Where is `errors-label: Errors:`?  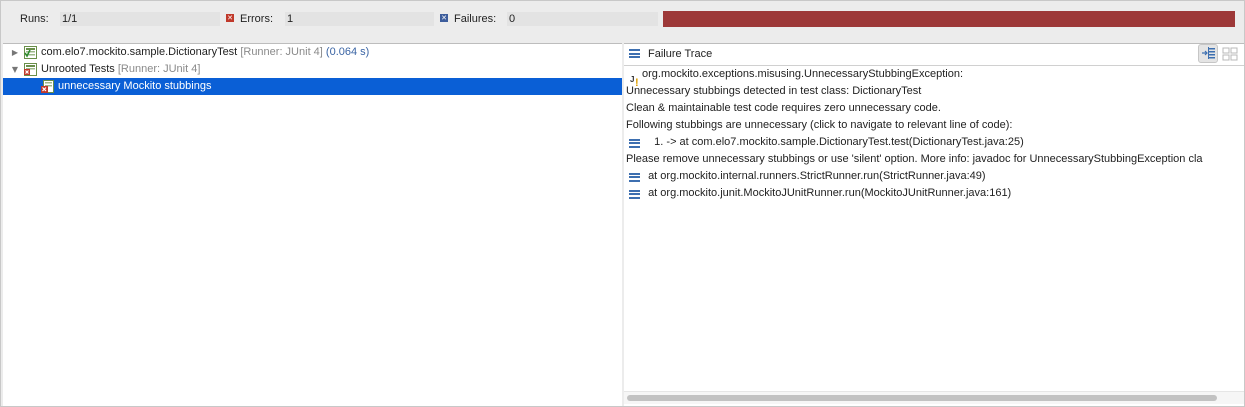
errors-label: Errors: is located at coordinates (256, 19).